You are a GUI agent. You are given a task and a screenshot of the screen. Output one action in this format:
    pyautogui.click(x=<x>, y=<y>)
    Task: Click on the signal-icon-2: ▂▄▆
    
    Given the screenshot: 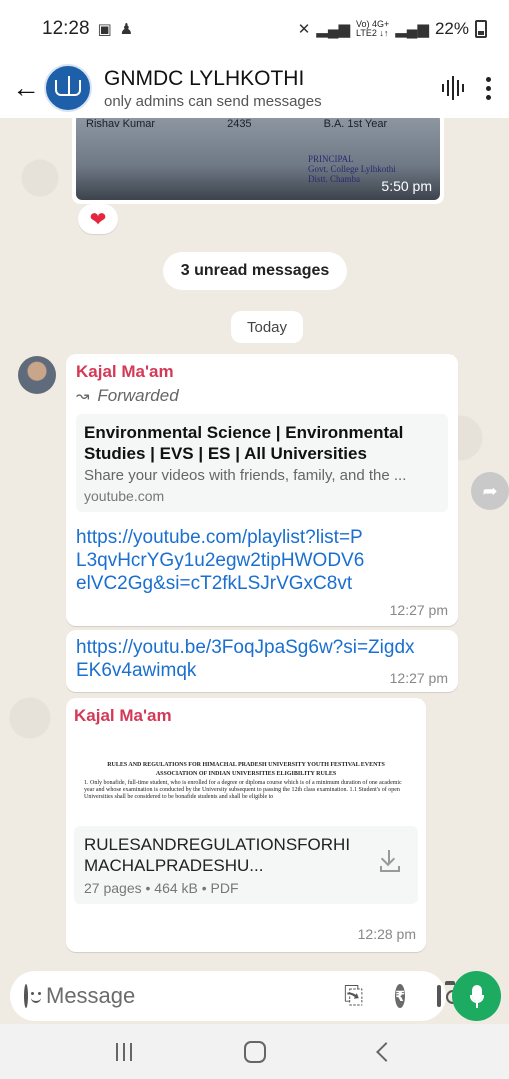 What is the action you would take?
    pyautogui.click(x=412, y=29)
    